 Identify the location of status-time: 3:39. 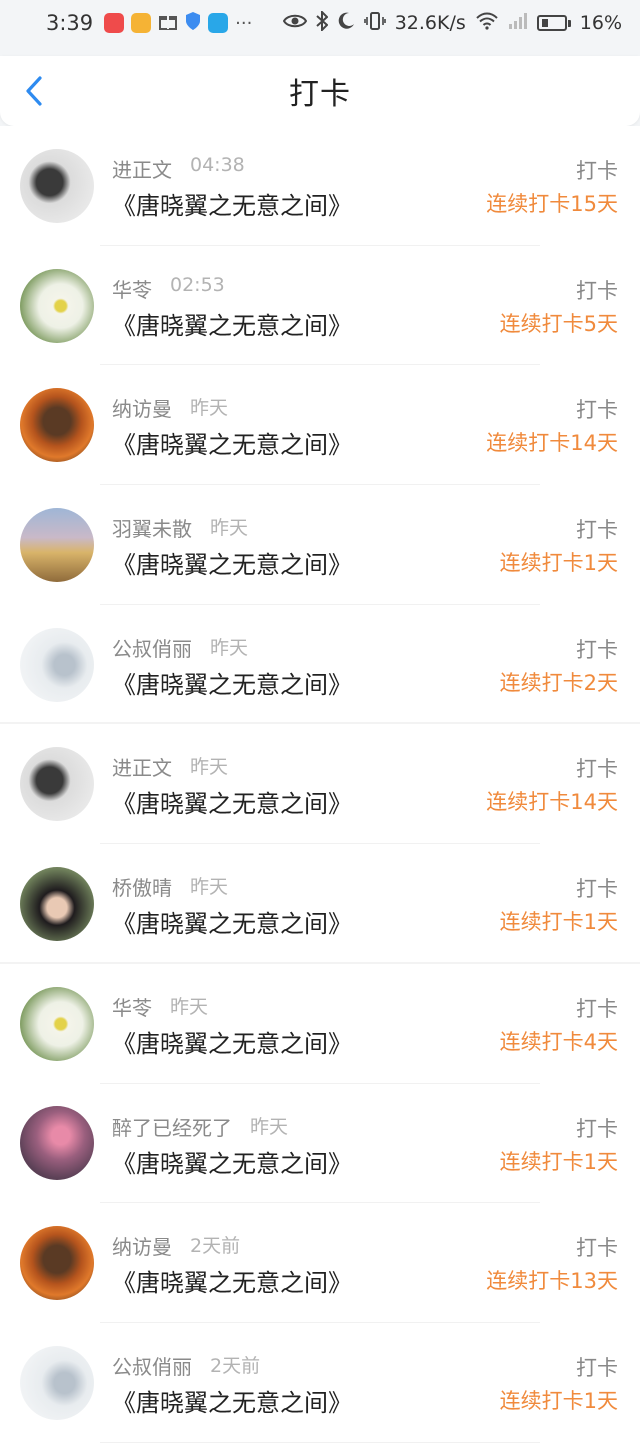
(70, 23).